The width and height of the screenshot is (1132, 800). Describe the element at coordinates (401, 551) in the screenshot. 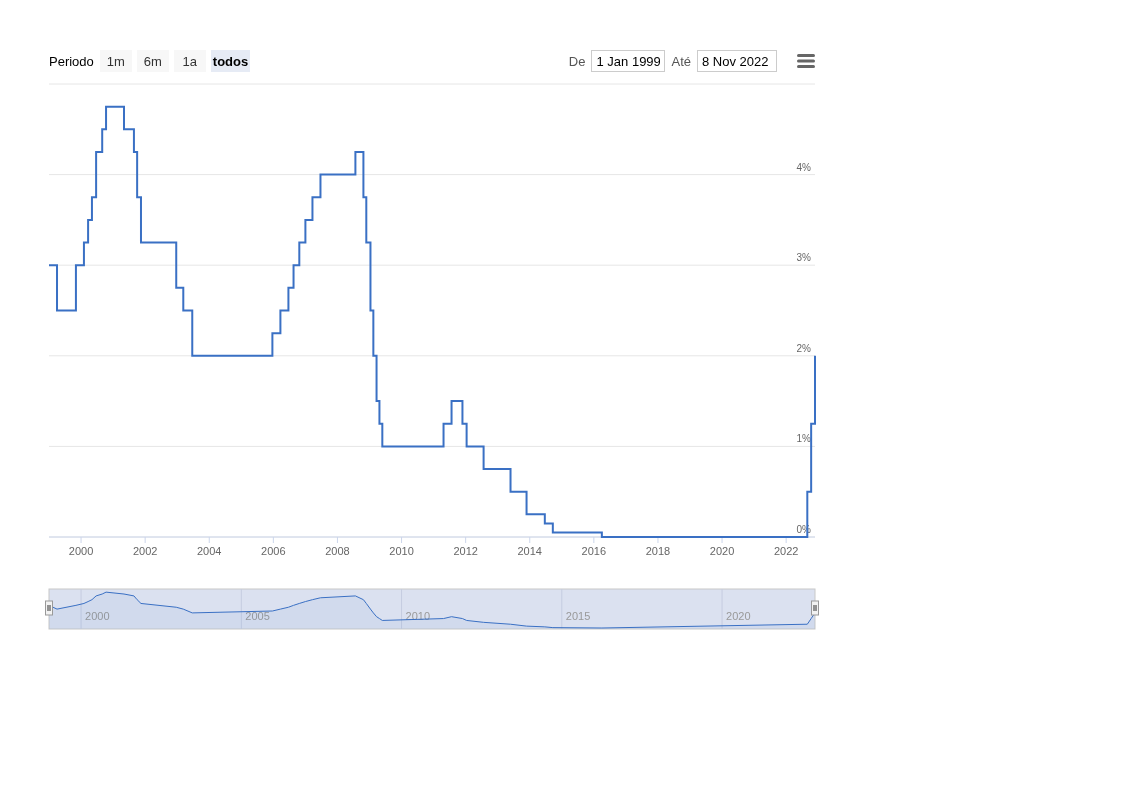

I see `x-axis-label: 2010` at that location.